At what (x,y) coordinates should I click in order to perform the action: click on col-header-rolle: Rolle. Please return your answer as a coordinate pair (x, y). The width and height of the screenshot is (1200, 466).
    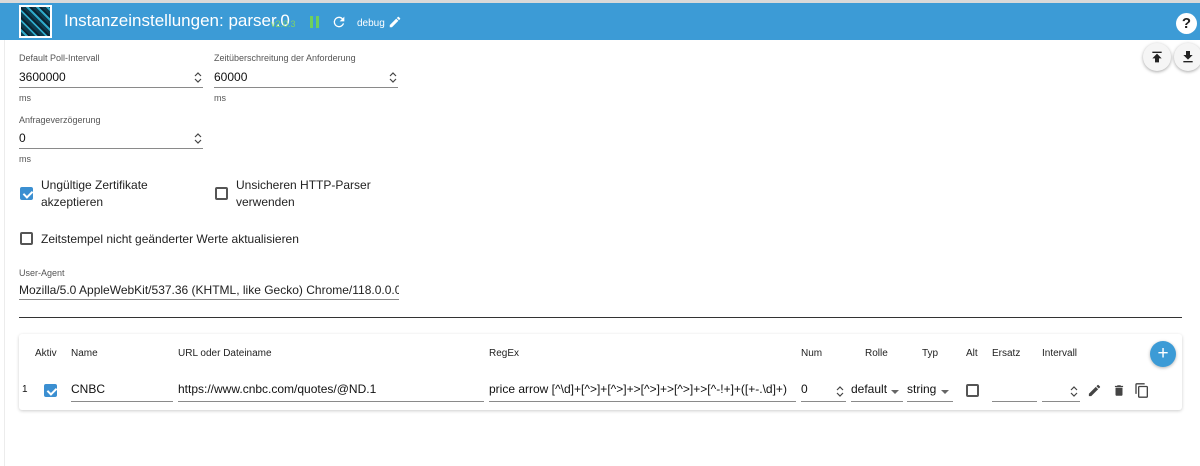
    Looking at the image, I should click on (876, 353).